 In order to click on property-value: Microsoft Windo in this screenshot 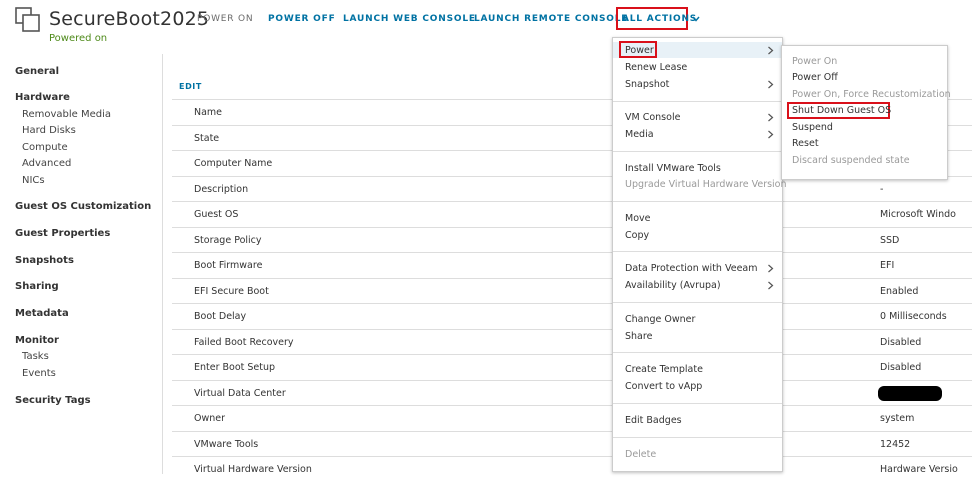, I will do `click(918, 214)`.